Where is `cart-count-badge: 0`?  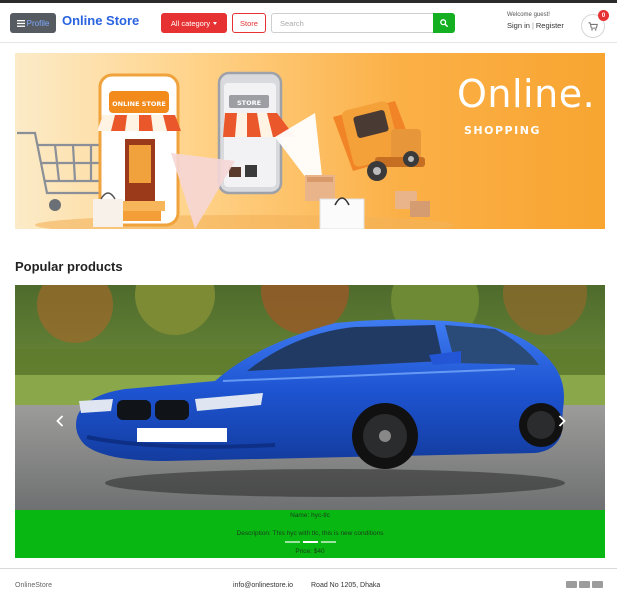 cart-count-badge: 0 is located at coordinates (603, 15).